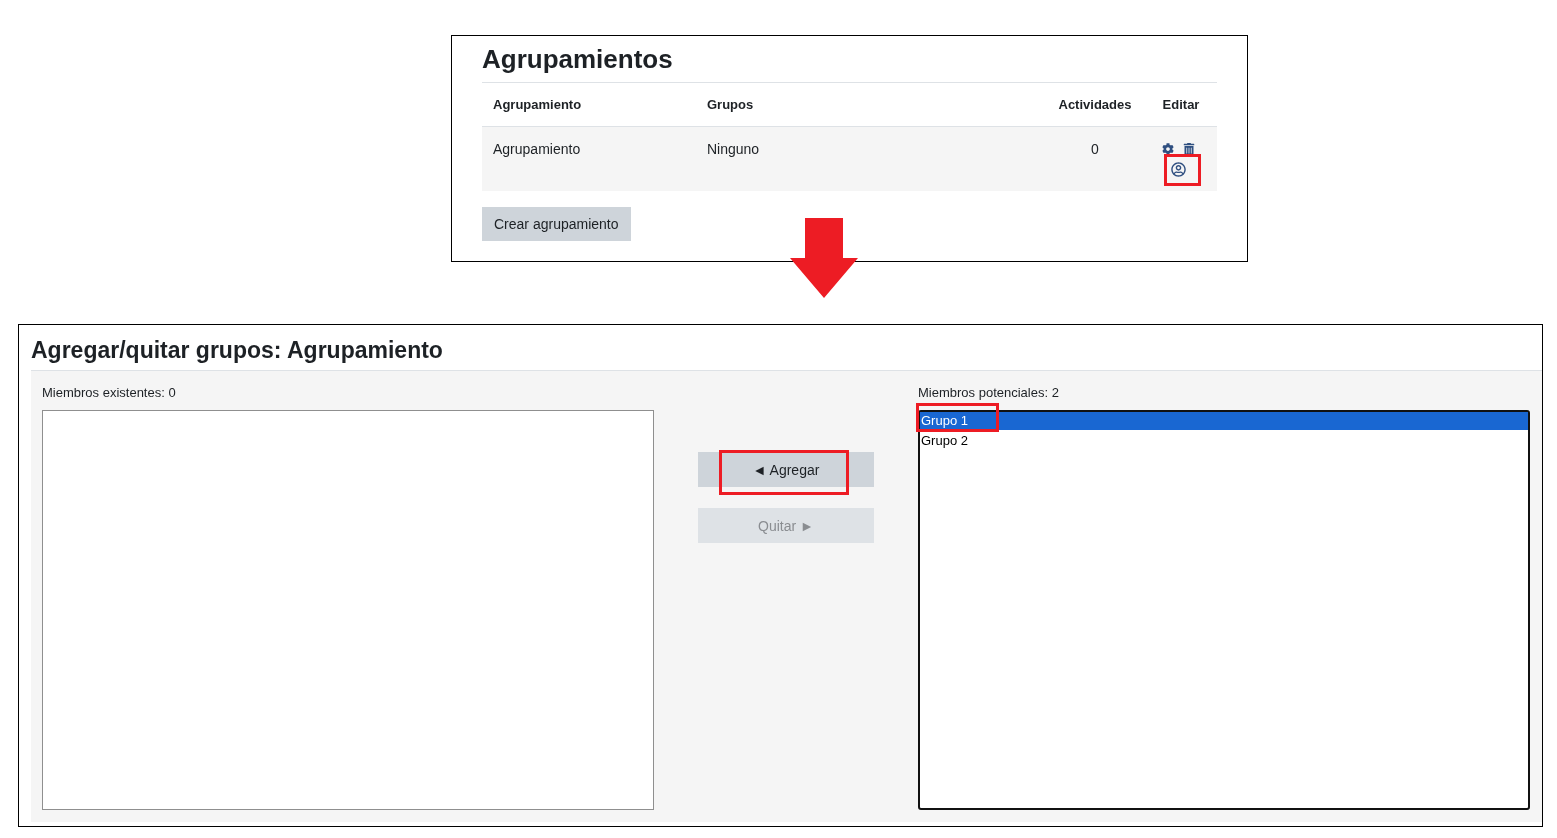 The height and width of the screenshot is (838, 1557). Describe the element at coordinates (1181, 104) in the screenshot. I see `column-header: Editar` at that location.